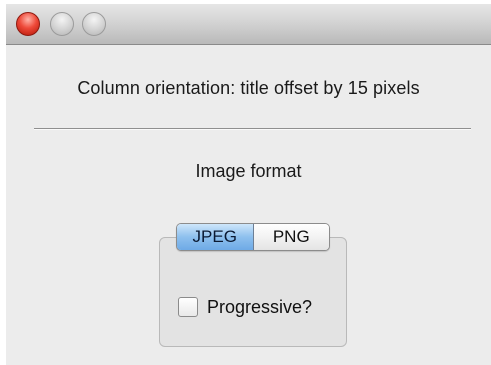  What do you see at coordinates (215, 237) in the screenshot?
I see `format-option-jpeg: JPEG` at bounding box center [215, 237].